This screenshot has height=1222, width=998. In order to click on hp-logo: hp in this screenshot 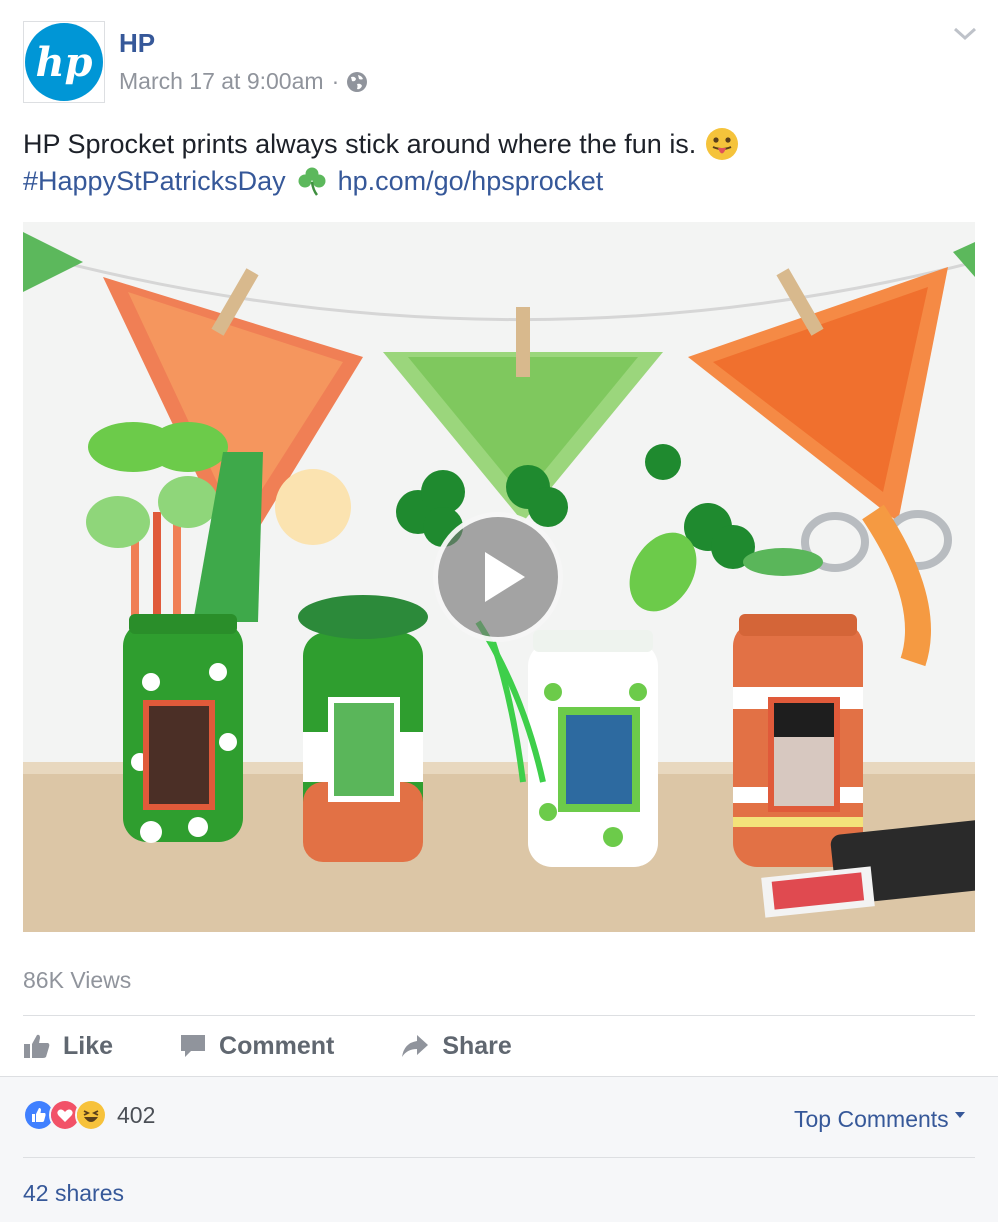, I will do `click(64, 62)`.